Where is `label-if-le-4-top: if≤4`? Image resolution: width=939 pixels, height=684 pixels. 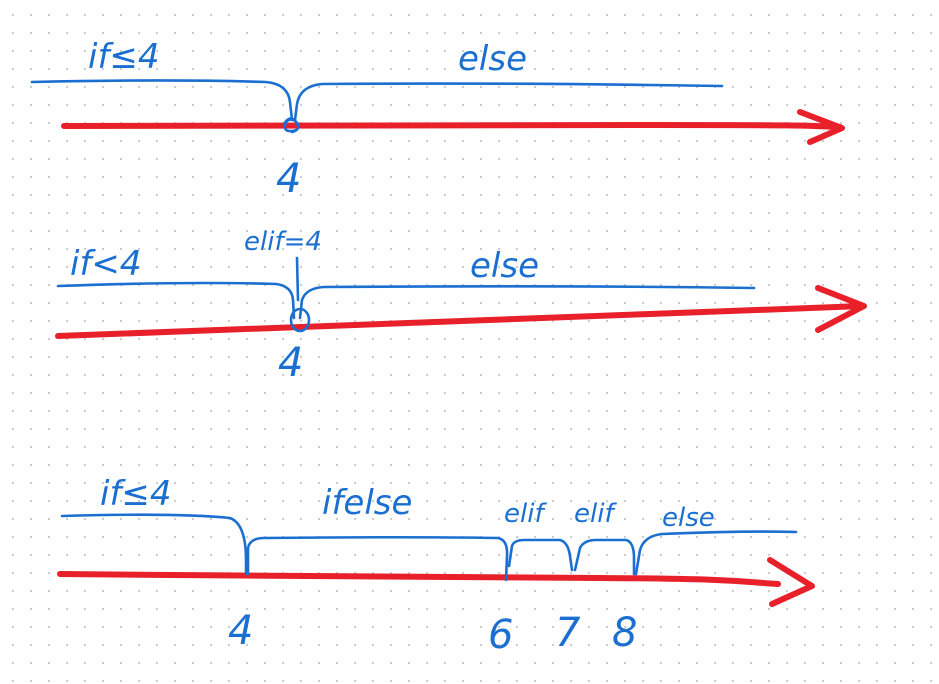 label-if-le-4-top: if≤4 is located at coordinates (124, 57).